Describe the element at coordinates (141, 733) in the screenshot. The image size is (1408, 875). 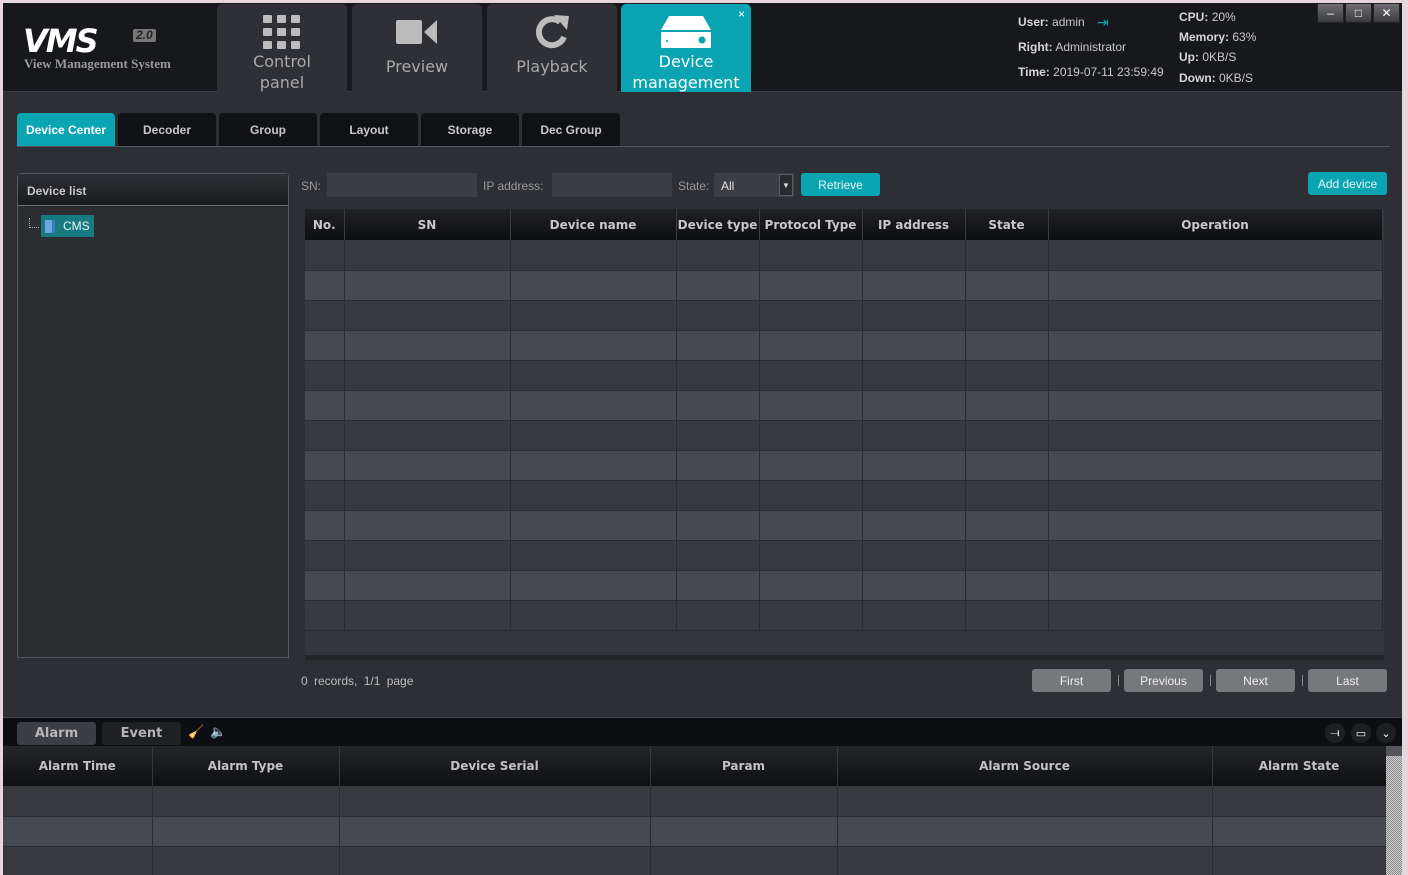
I see `tab-event: Event` at that location.